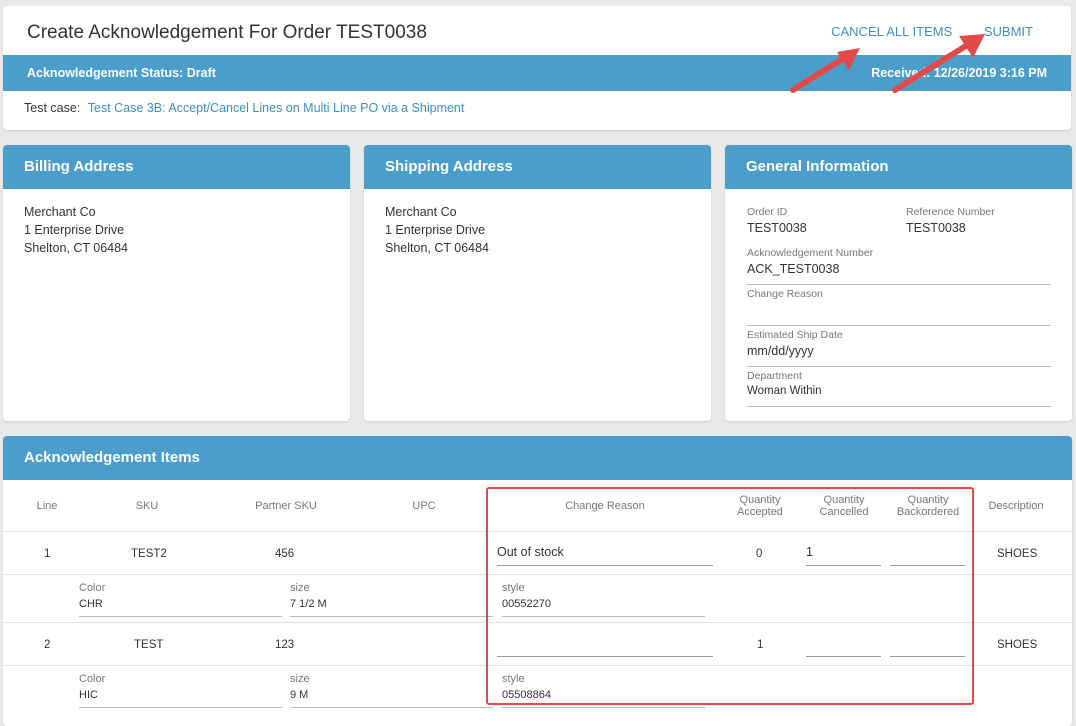 The height and width of the screenshot is (726, 1076). I want to click on row1-color-value: CHR, so click(180, 607).